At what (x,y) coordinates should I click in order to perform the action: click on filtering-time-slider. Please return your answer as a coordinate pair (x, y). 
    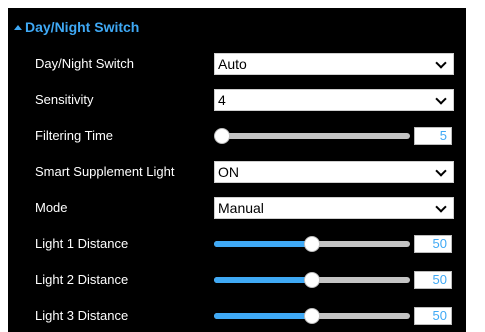
    Looking at the image, I should click on (312, 136).